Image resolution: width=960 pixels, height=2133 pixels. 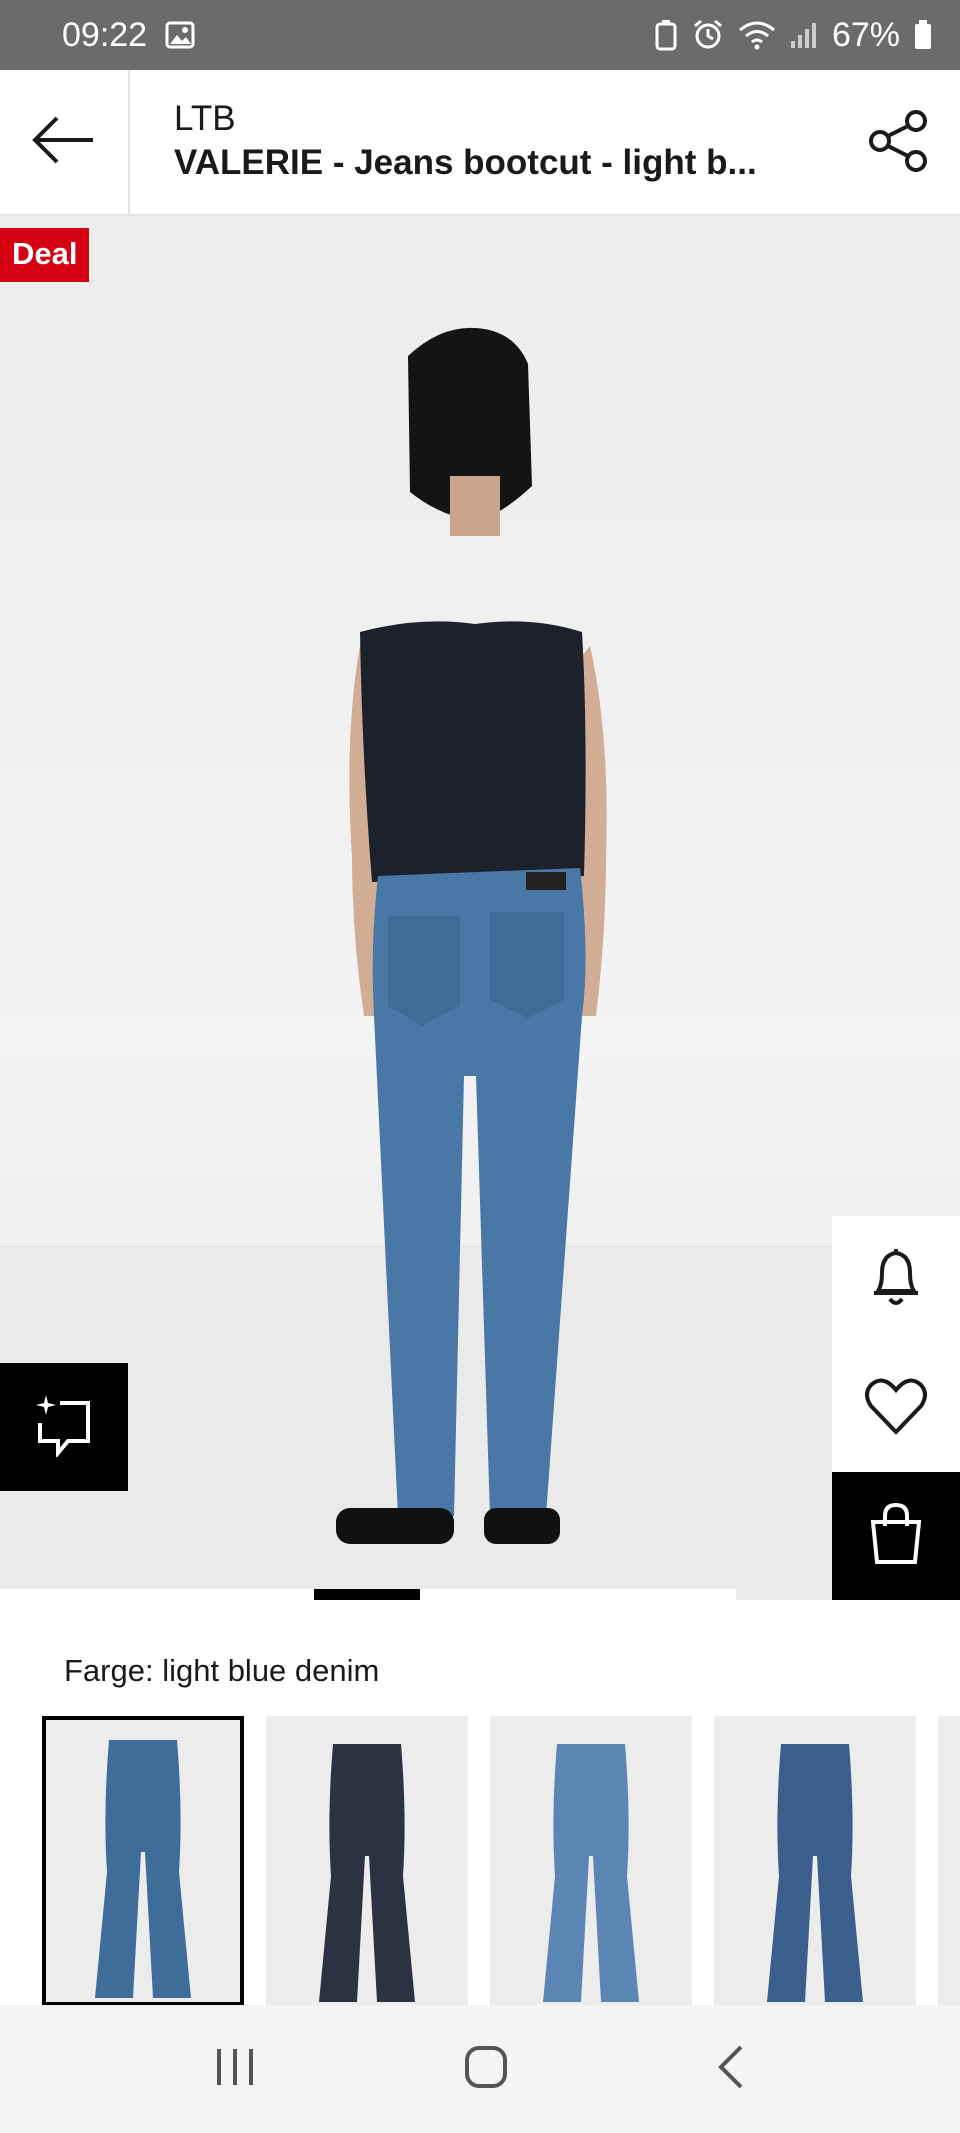 I want to click on battery-icon, so click(x=923, y=35).